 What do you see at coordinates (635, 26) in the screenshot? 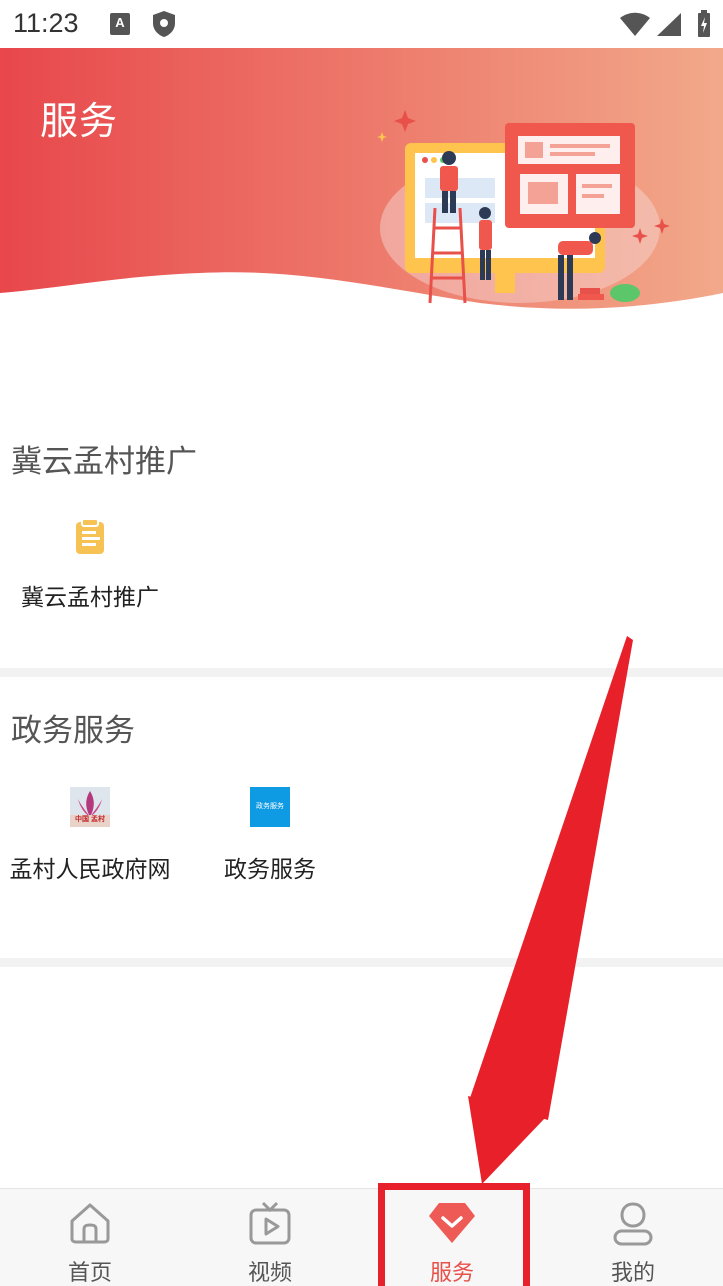
I see `wifi-icon` at bounding box center [635, 26].